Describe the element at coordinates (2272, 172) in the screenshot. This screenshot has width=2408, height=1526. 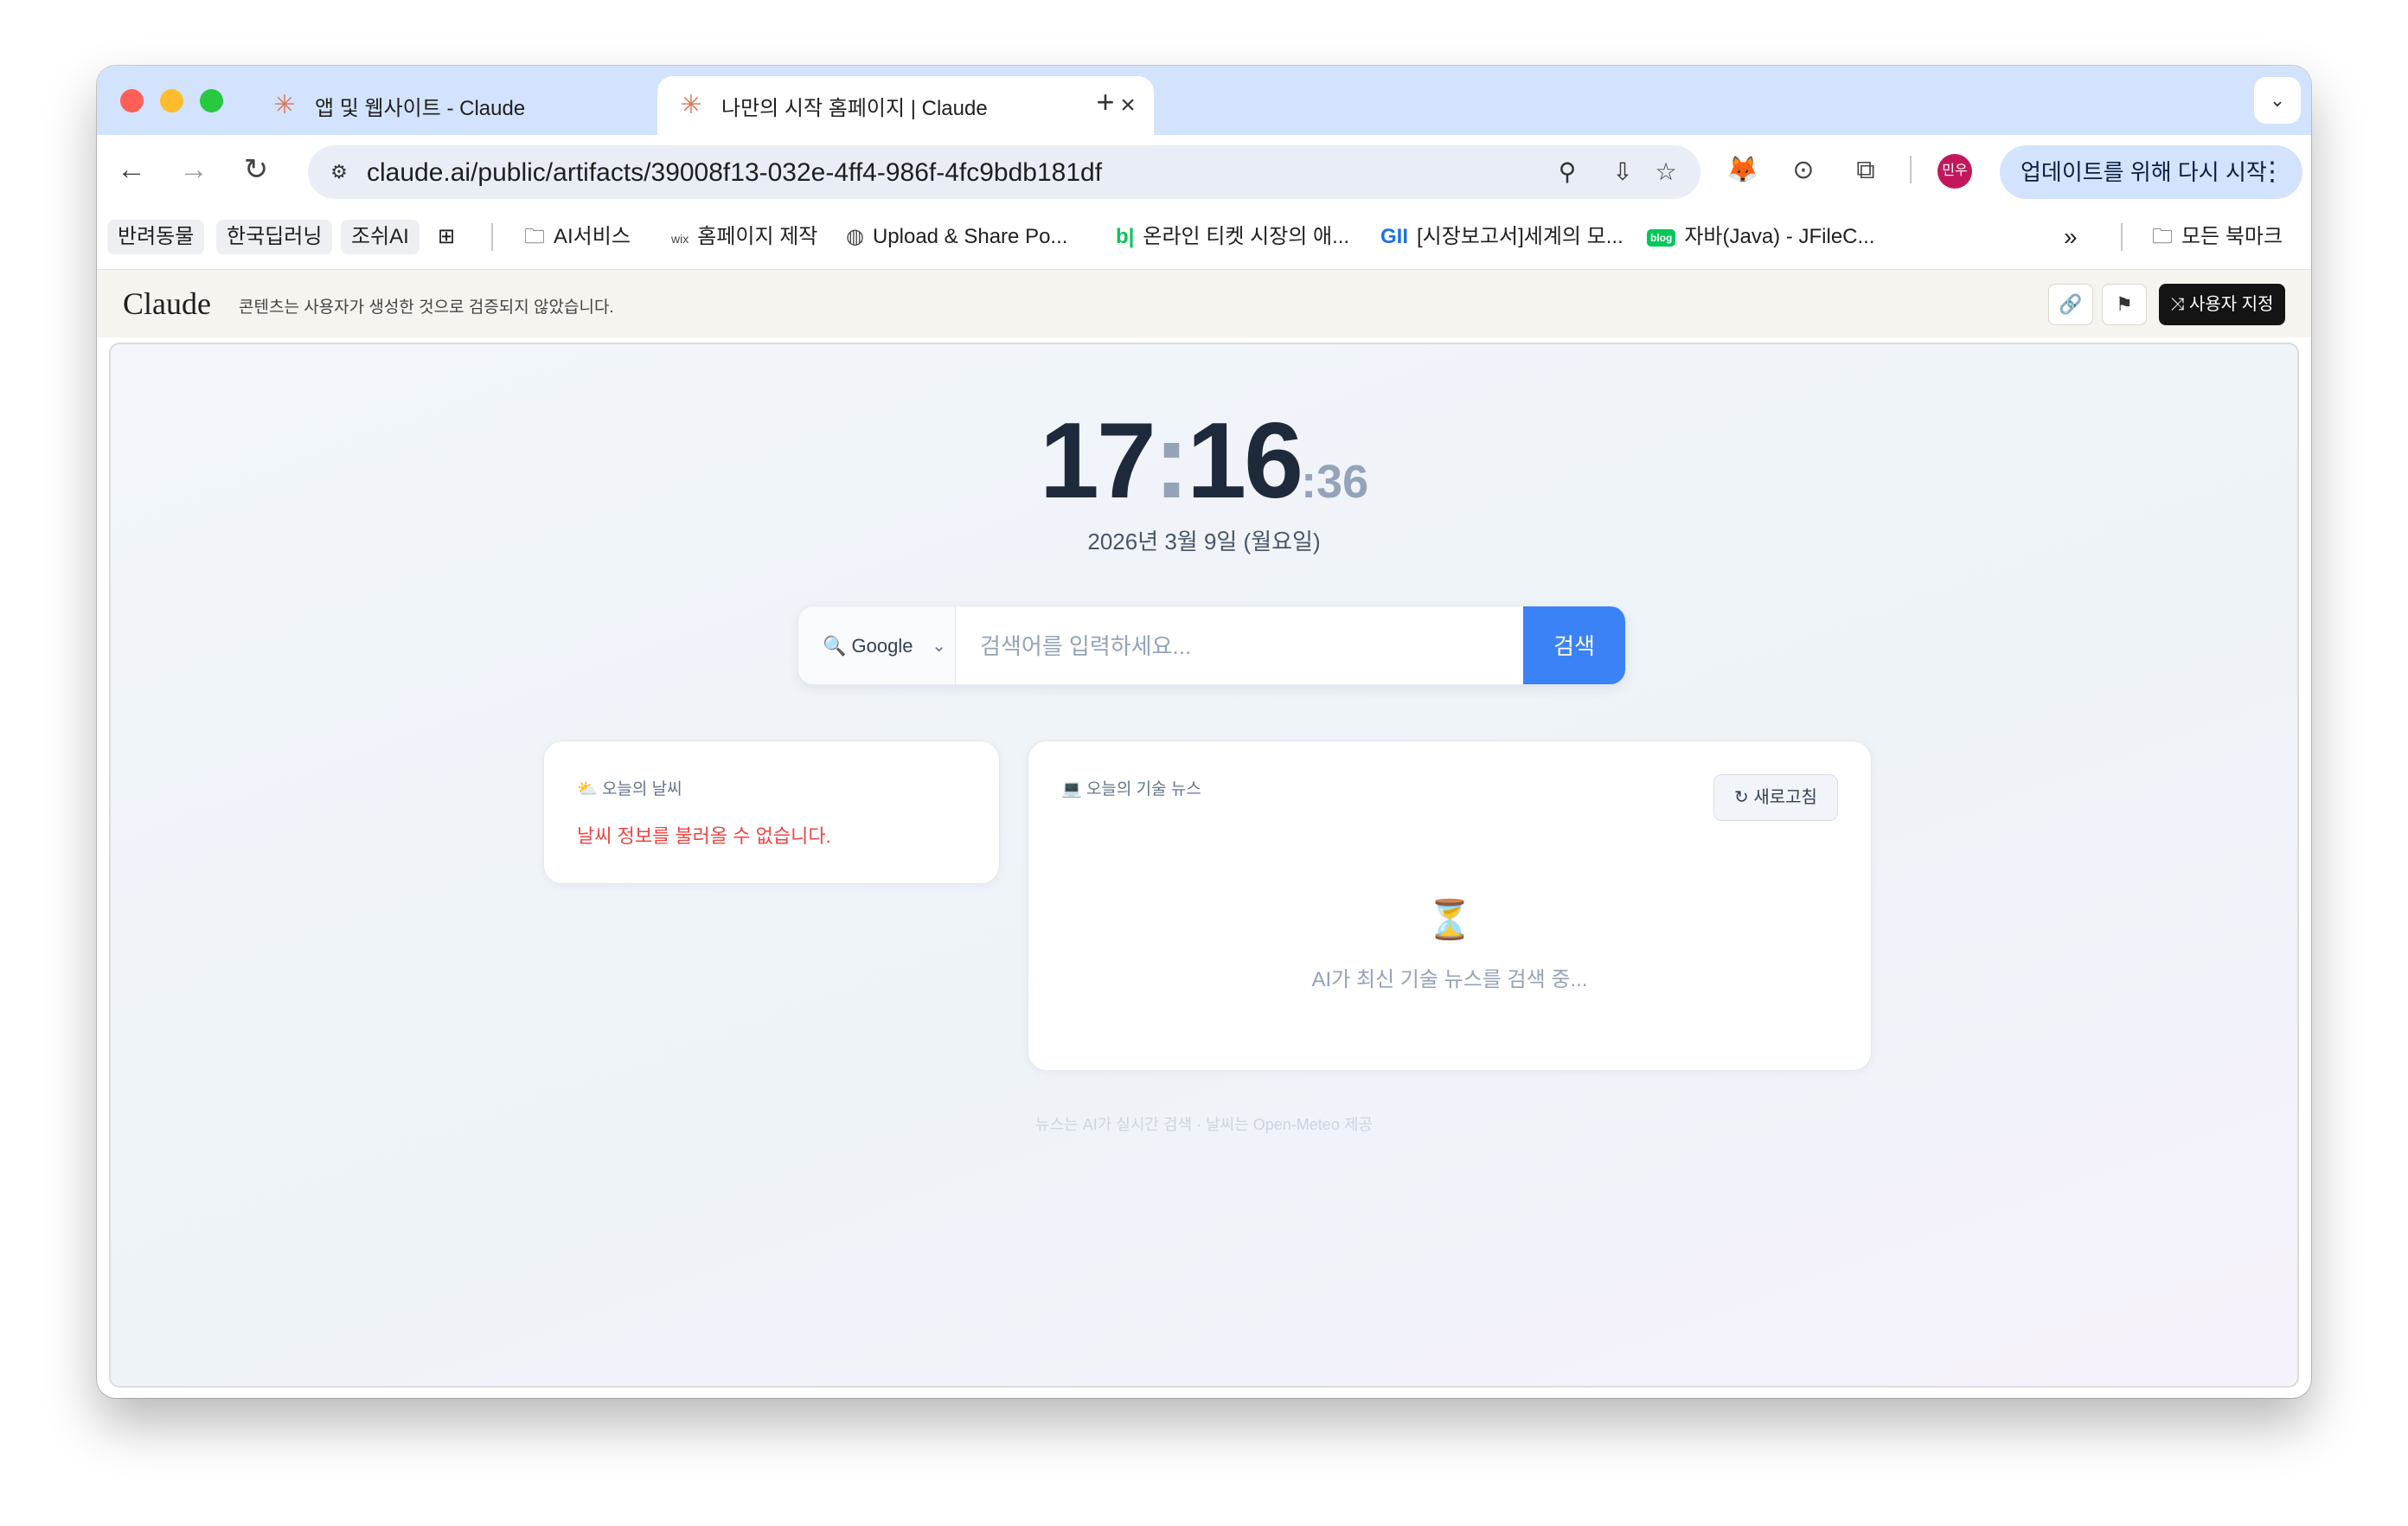
I see `menu-kebab-icon: ⋮` at that location.